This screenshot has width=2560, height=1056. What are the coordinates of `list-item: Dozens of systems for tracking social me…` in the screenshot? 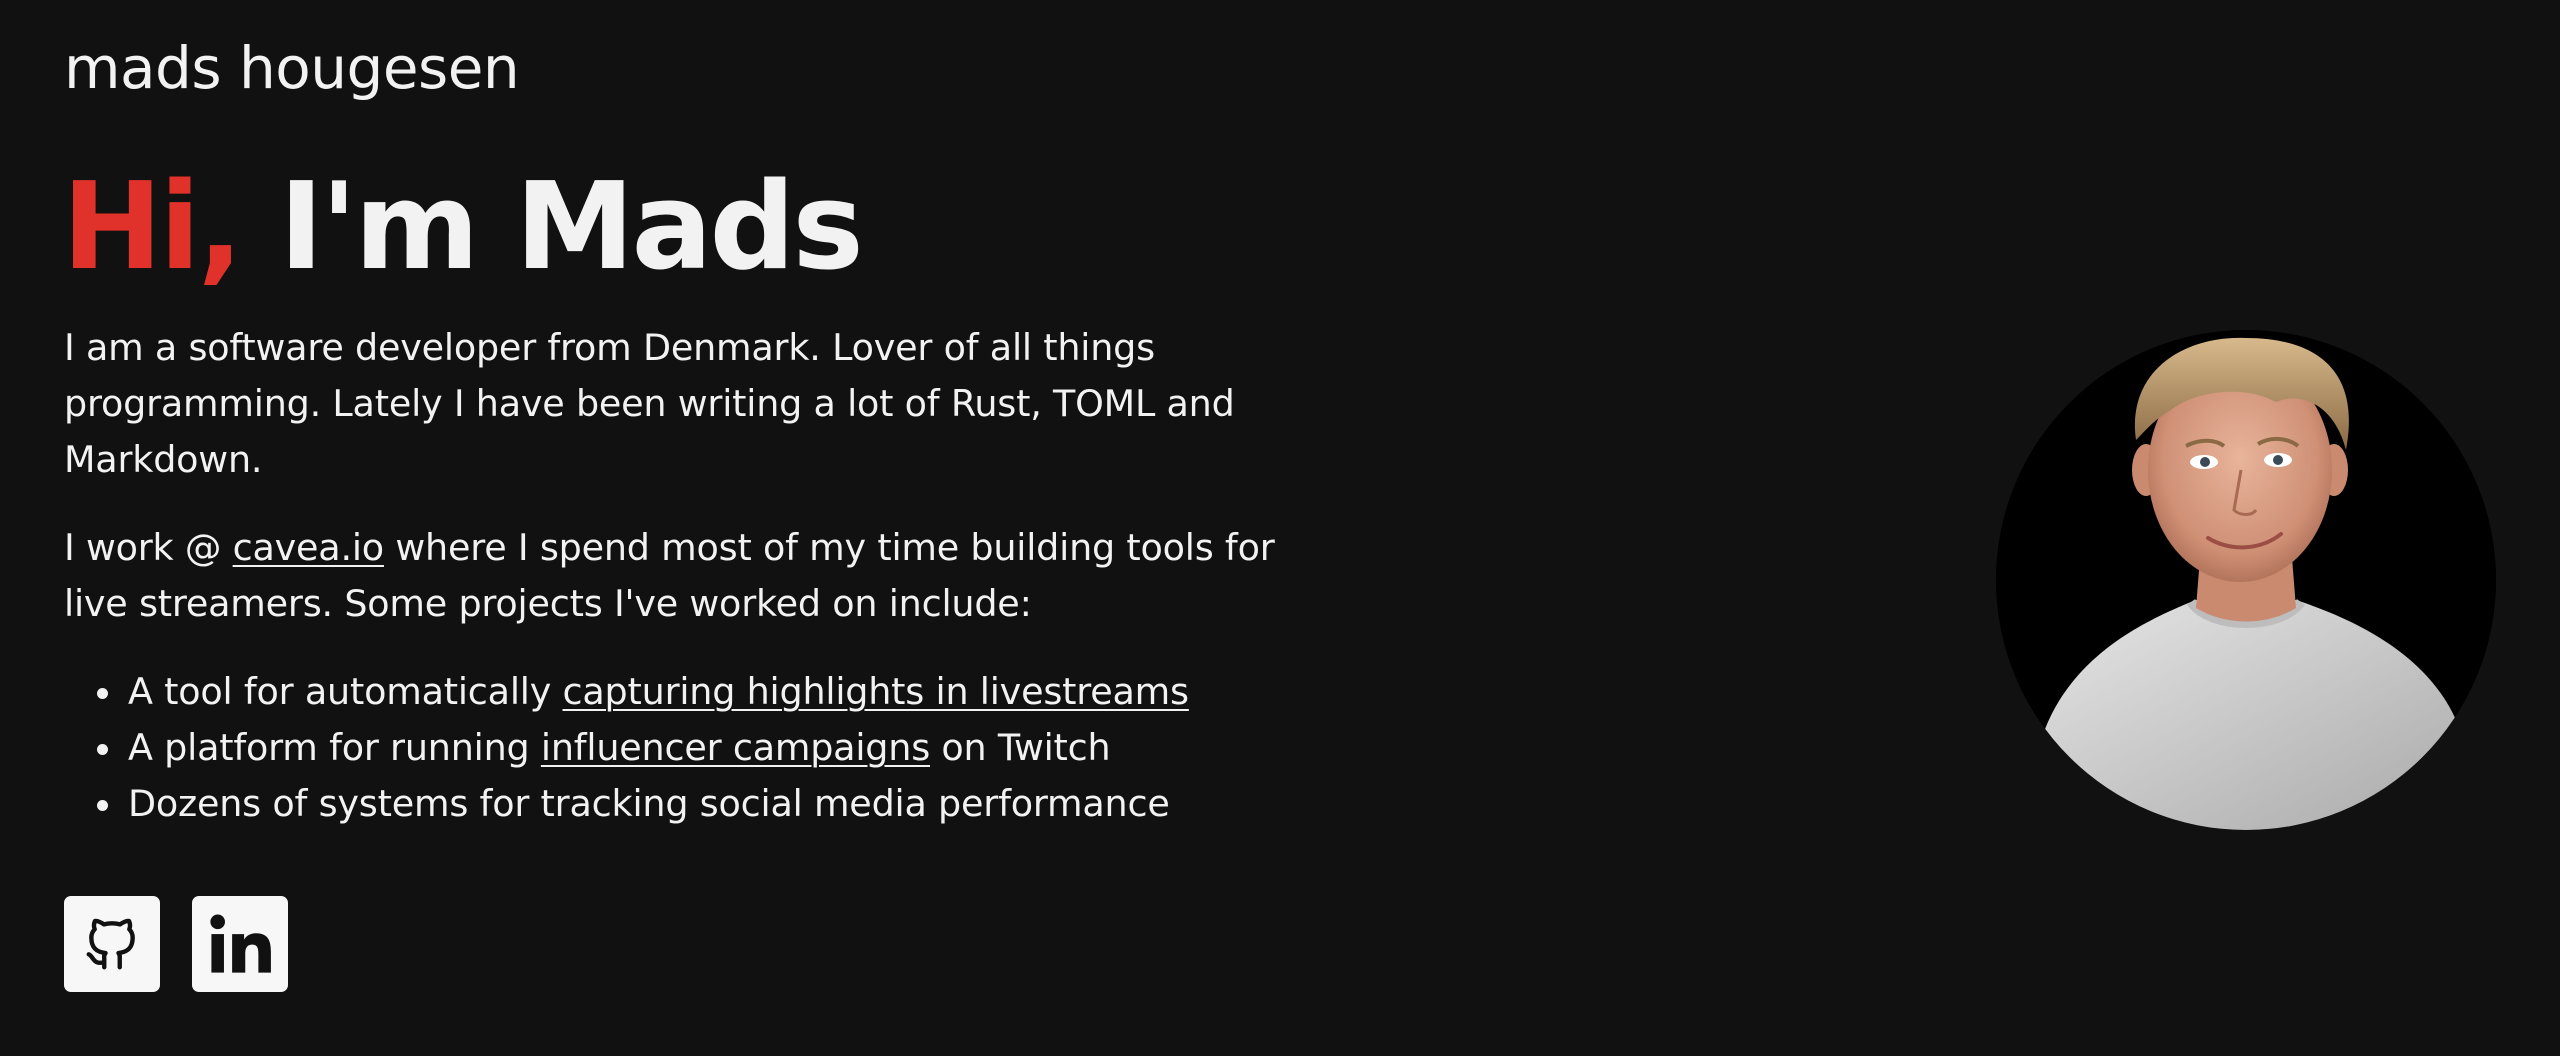 It's located at (700, 804).